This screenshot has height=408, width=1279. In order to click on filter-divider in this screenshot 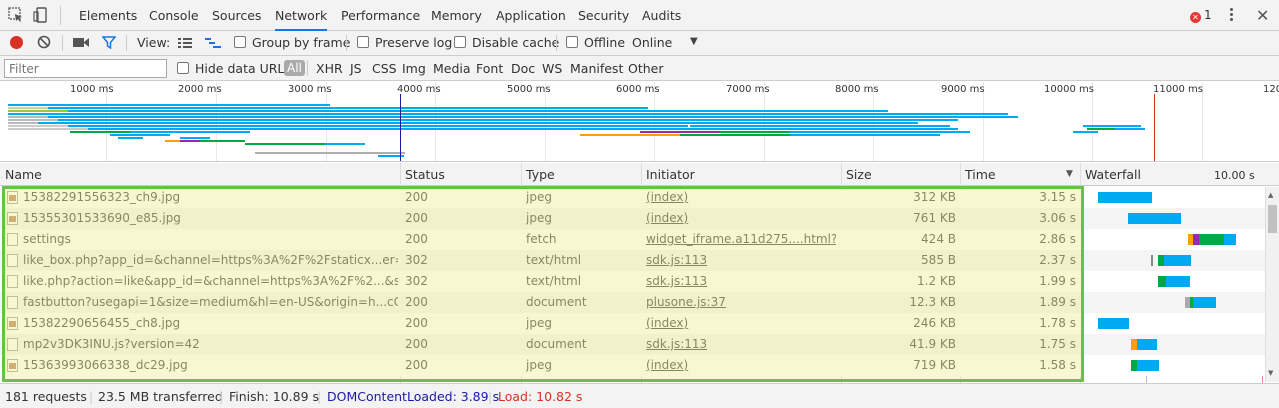, I will do `click(307, 68)`.